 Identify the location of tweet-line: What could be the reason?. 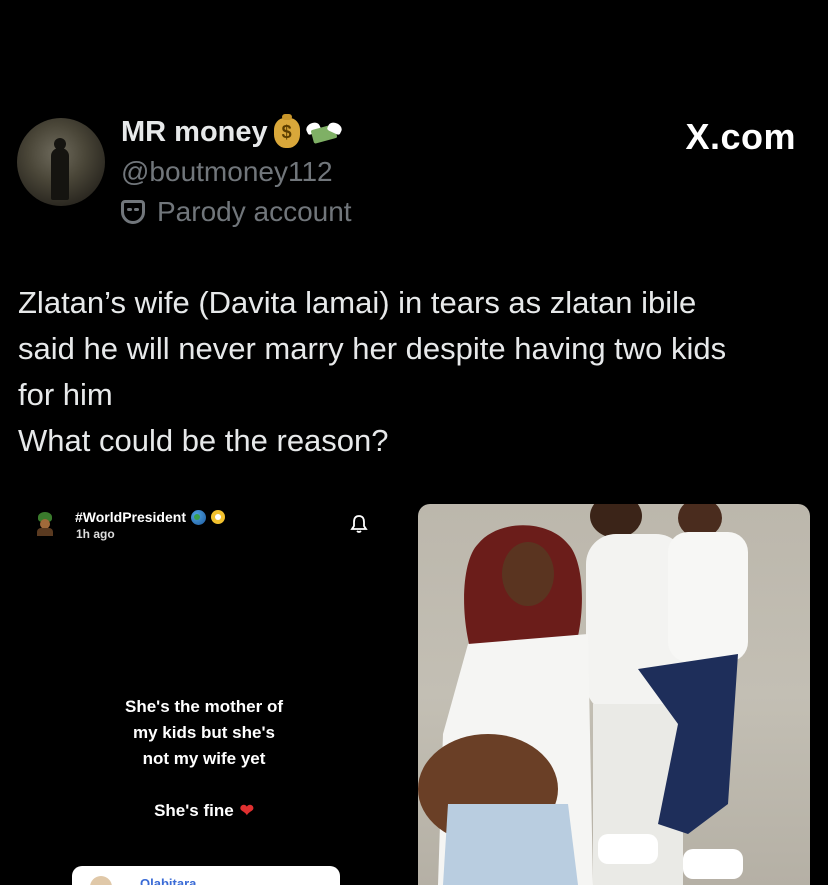
(203, 440).